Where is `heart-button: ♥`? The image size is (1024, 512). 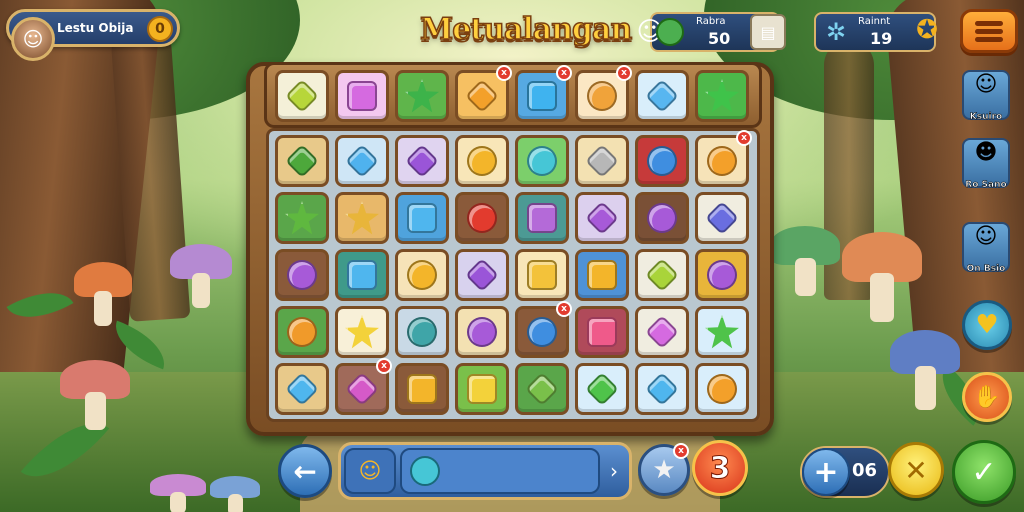 heart-button: ♥ is located at coordinates (987, 325).